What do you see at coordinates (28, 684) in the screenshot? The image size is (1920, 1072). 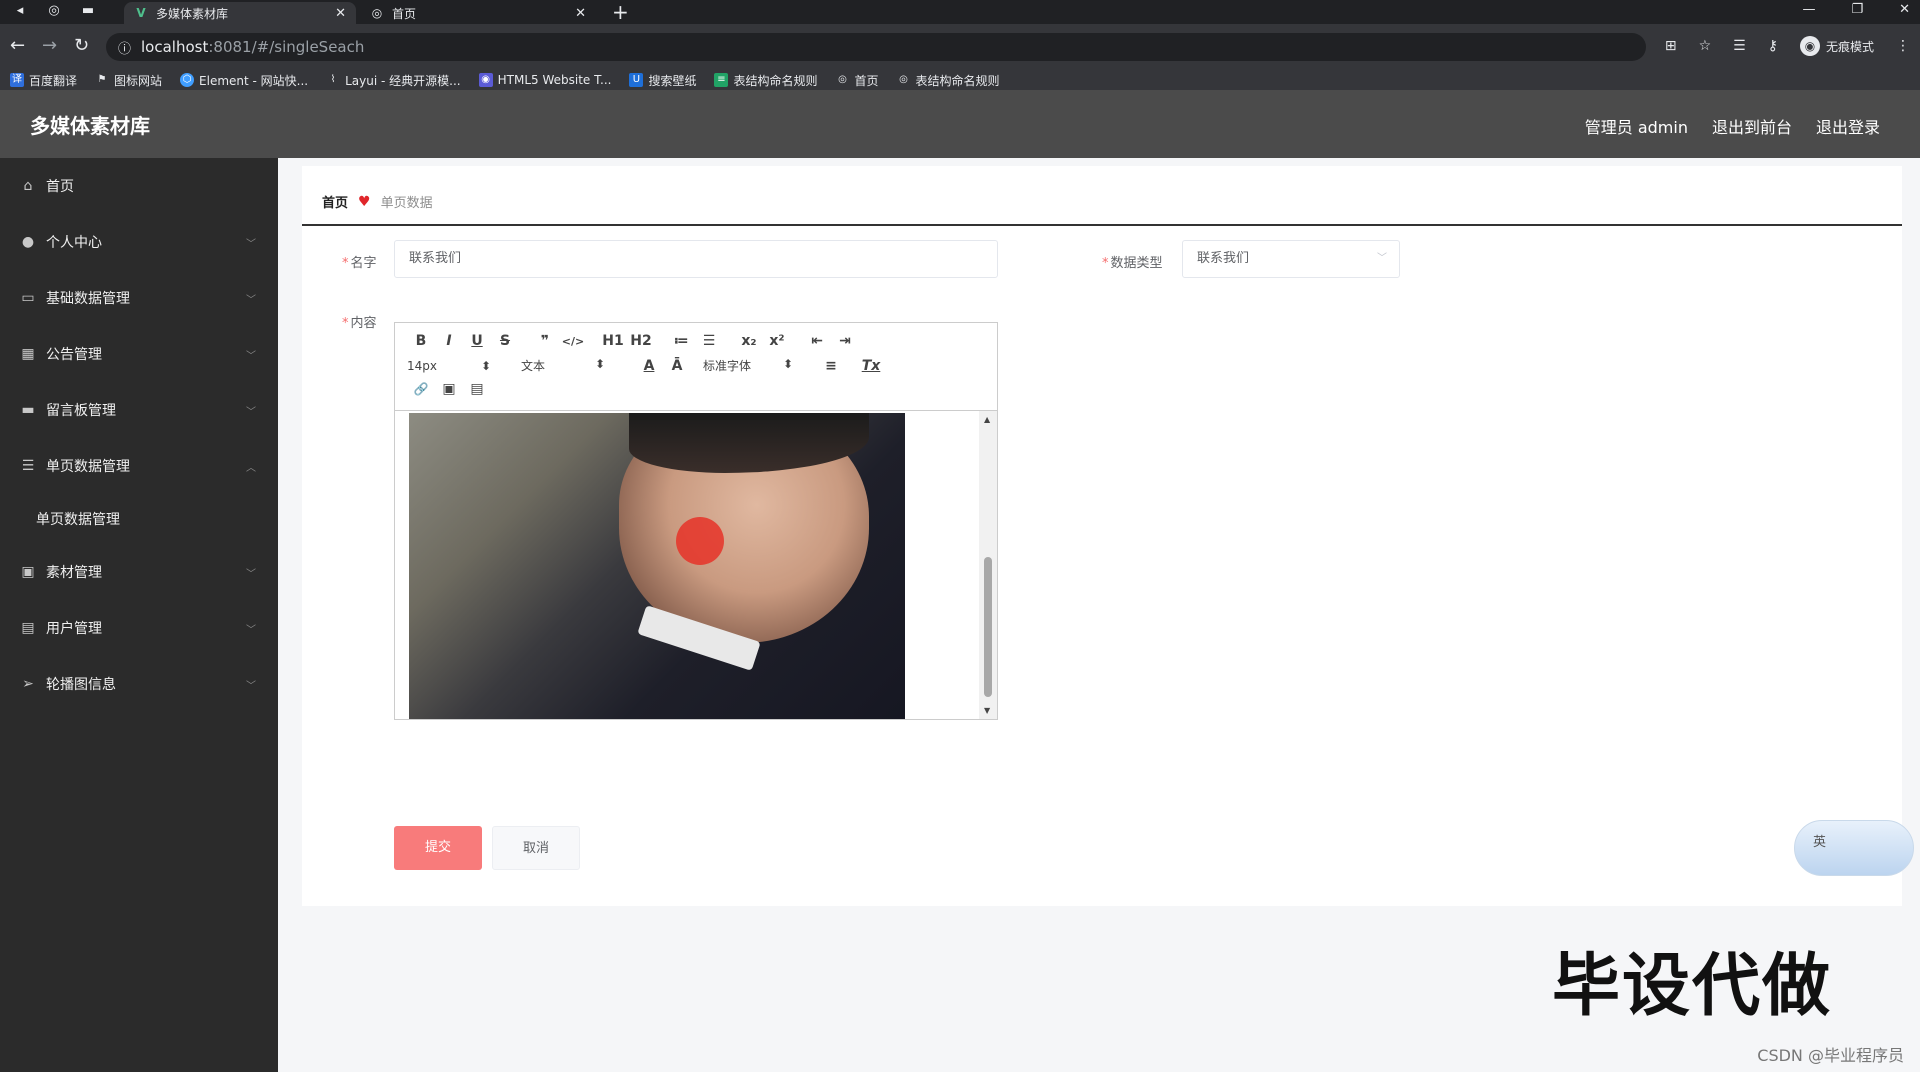 I see `send-icon: ➢` at bounding box center [28, 684].